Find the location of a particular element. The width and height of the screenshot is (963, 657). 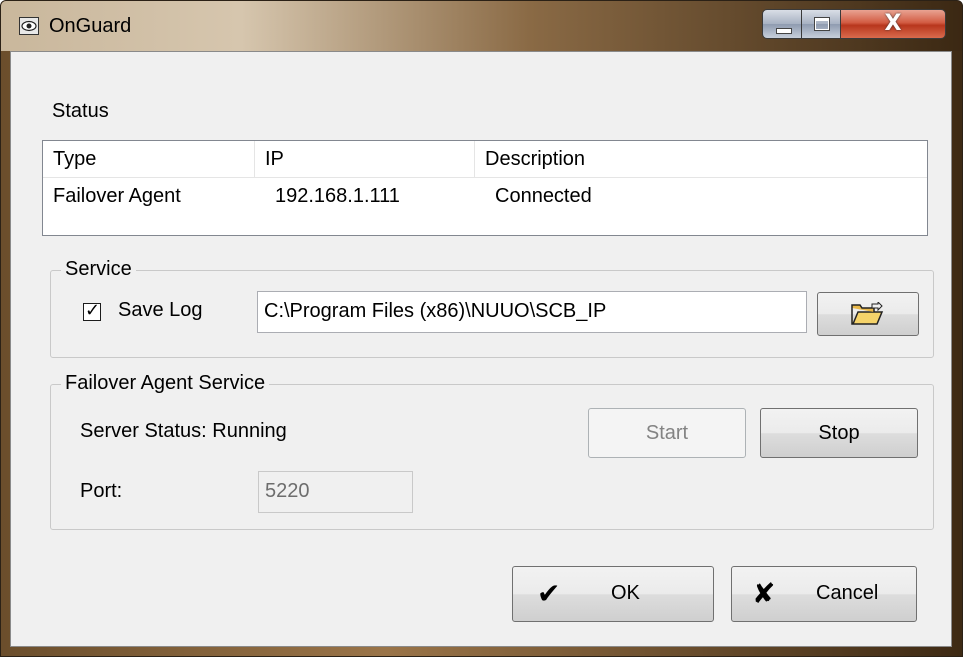

folder-open-icon is located at coordinates (867, 313).